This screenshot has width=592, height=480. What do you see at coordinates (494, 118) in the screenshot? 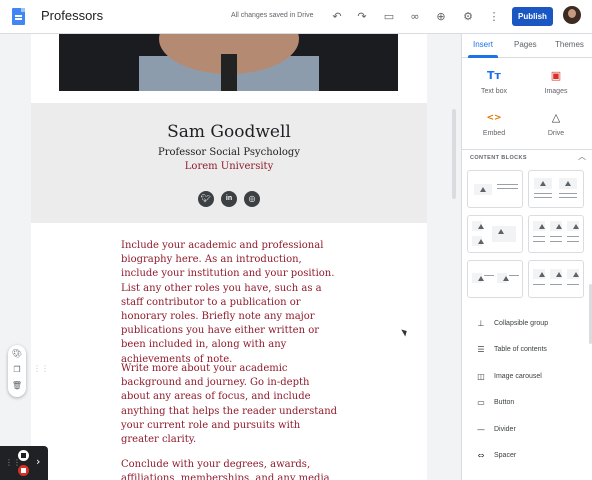
I see `embed-icon: <>` at bounding box center [494, 118].